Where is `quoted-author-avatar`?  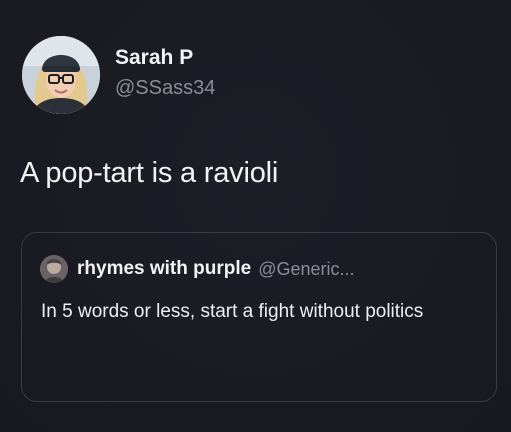
quoted-author-avatar is located at coordinates (54, 269).